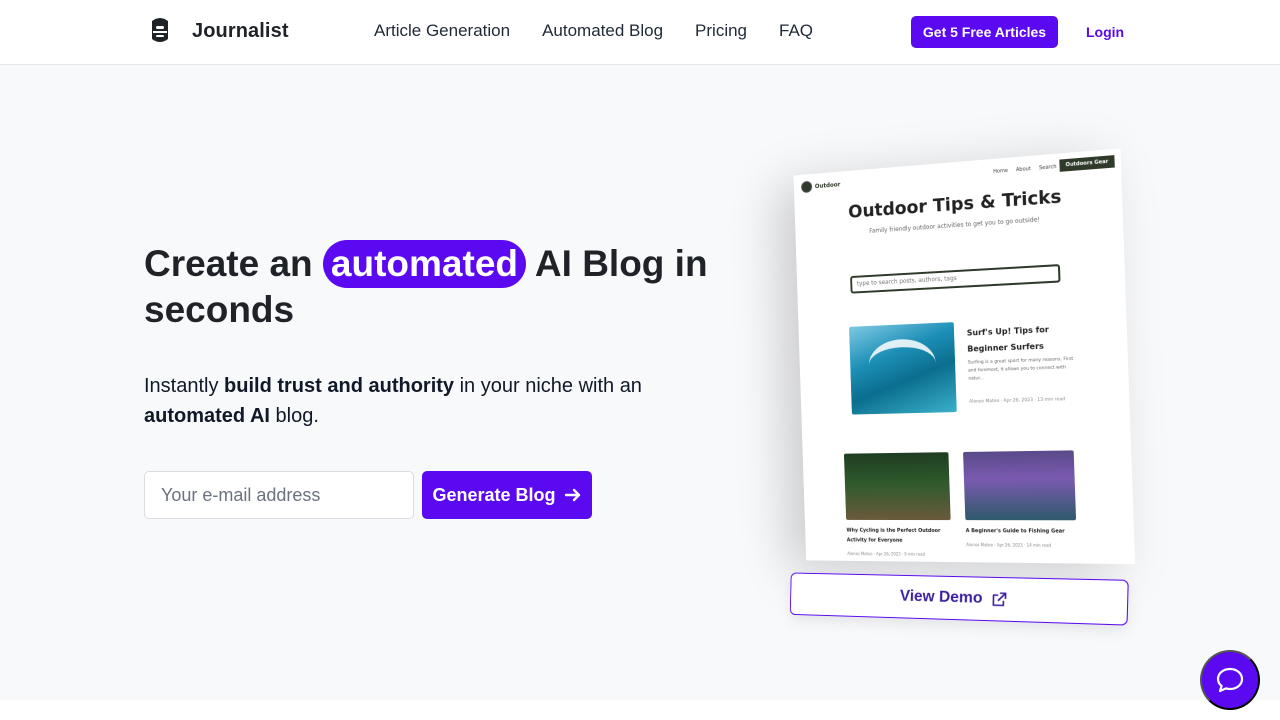 This screenshot has width=1280, height=720. I want to click on surf-image, so click(903, 368).